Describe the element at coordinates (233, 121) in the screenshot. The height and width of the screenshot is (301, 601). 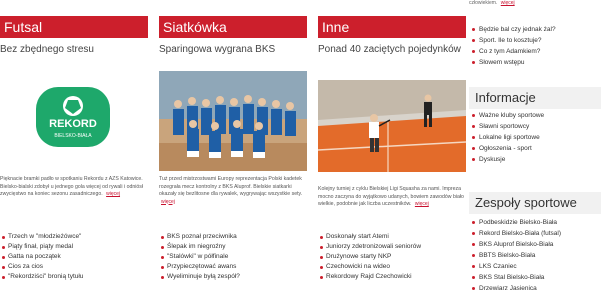
I see `volleyball-team-photo` at that location.